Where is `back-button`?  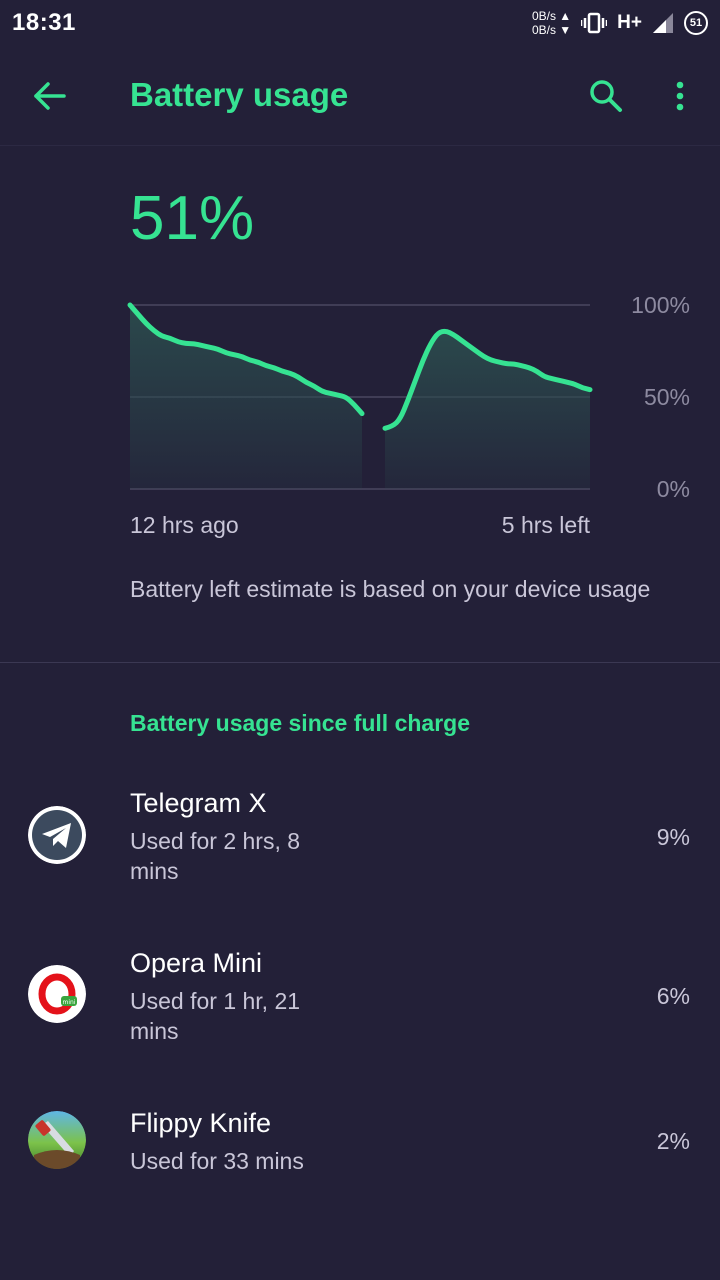 back-button is located at coordinates (50, 96).